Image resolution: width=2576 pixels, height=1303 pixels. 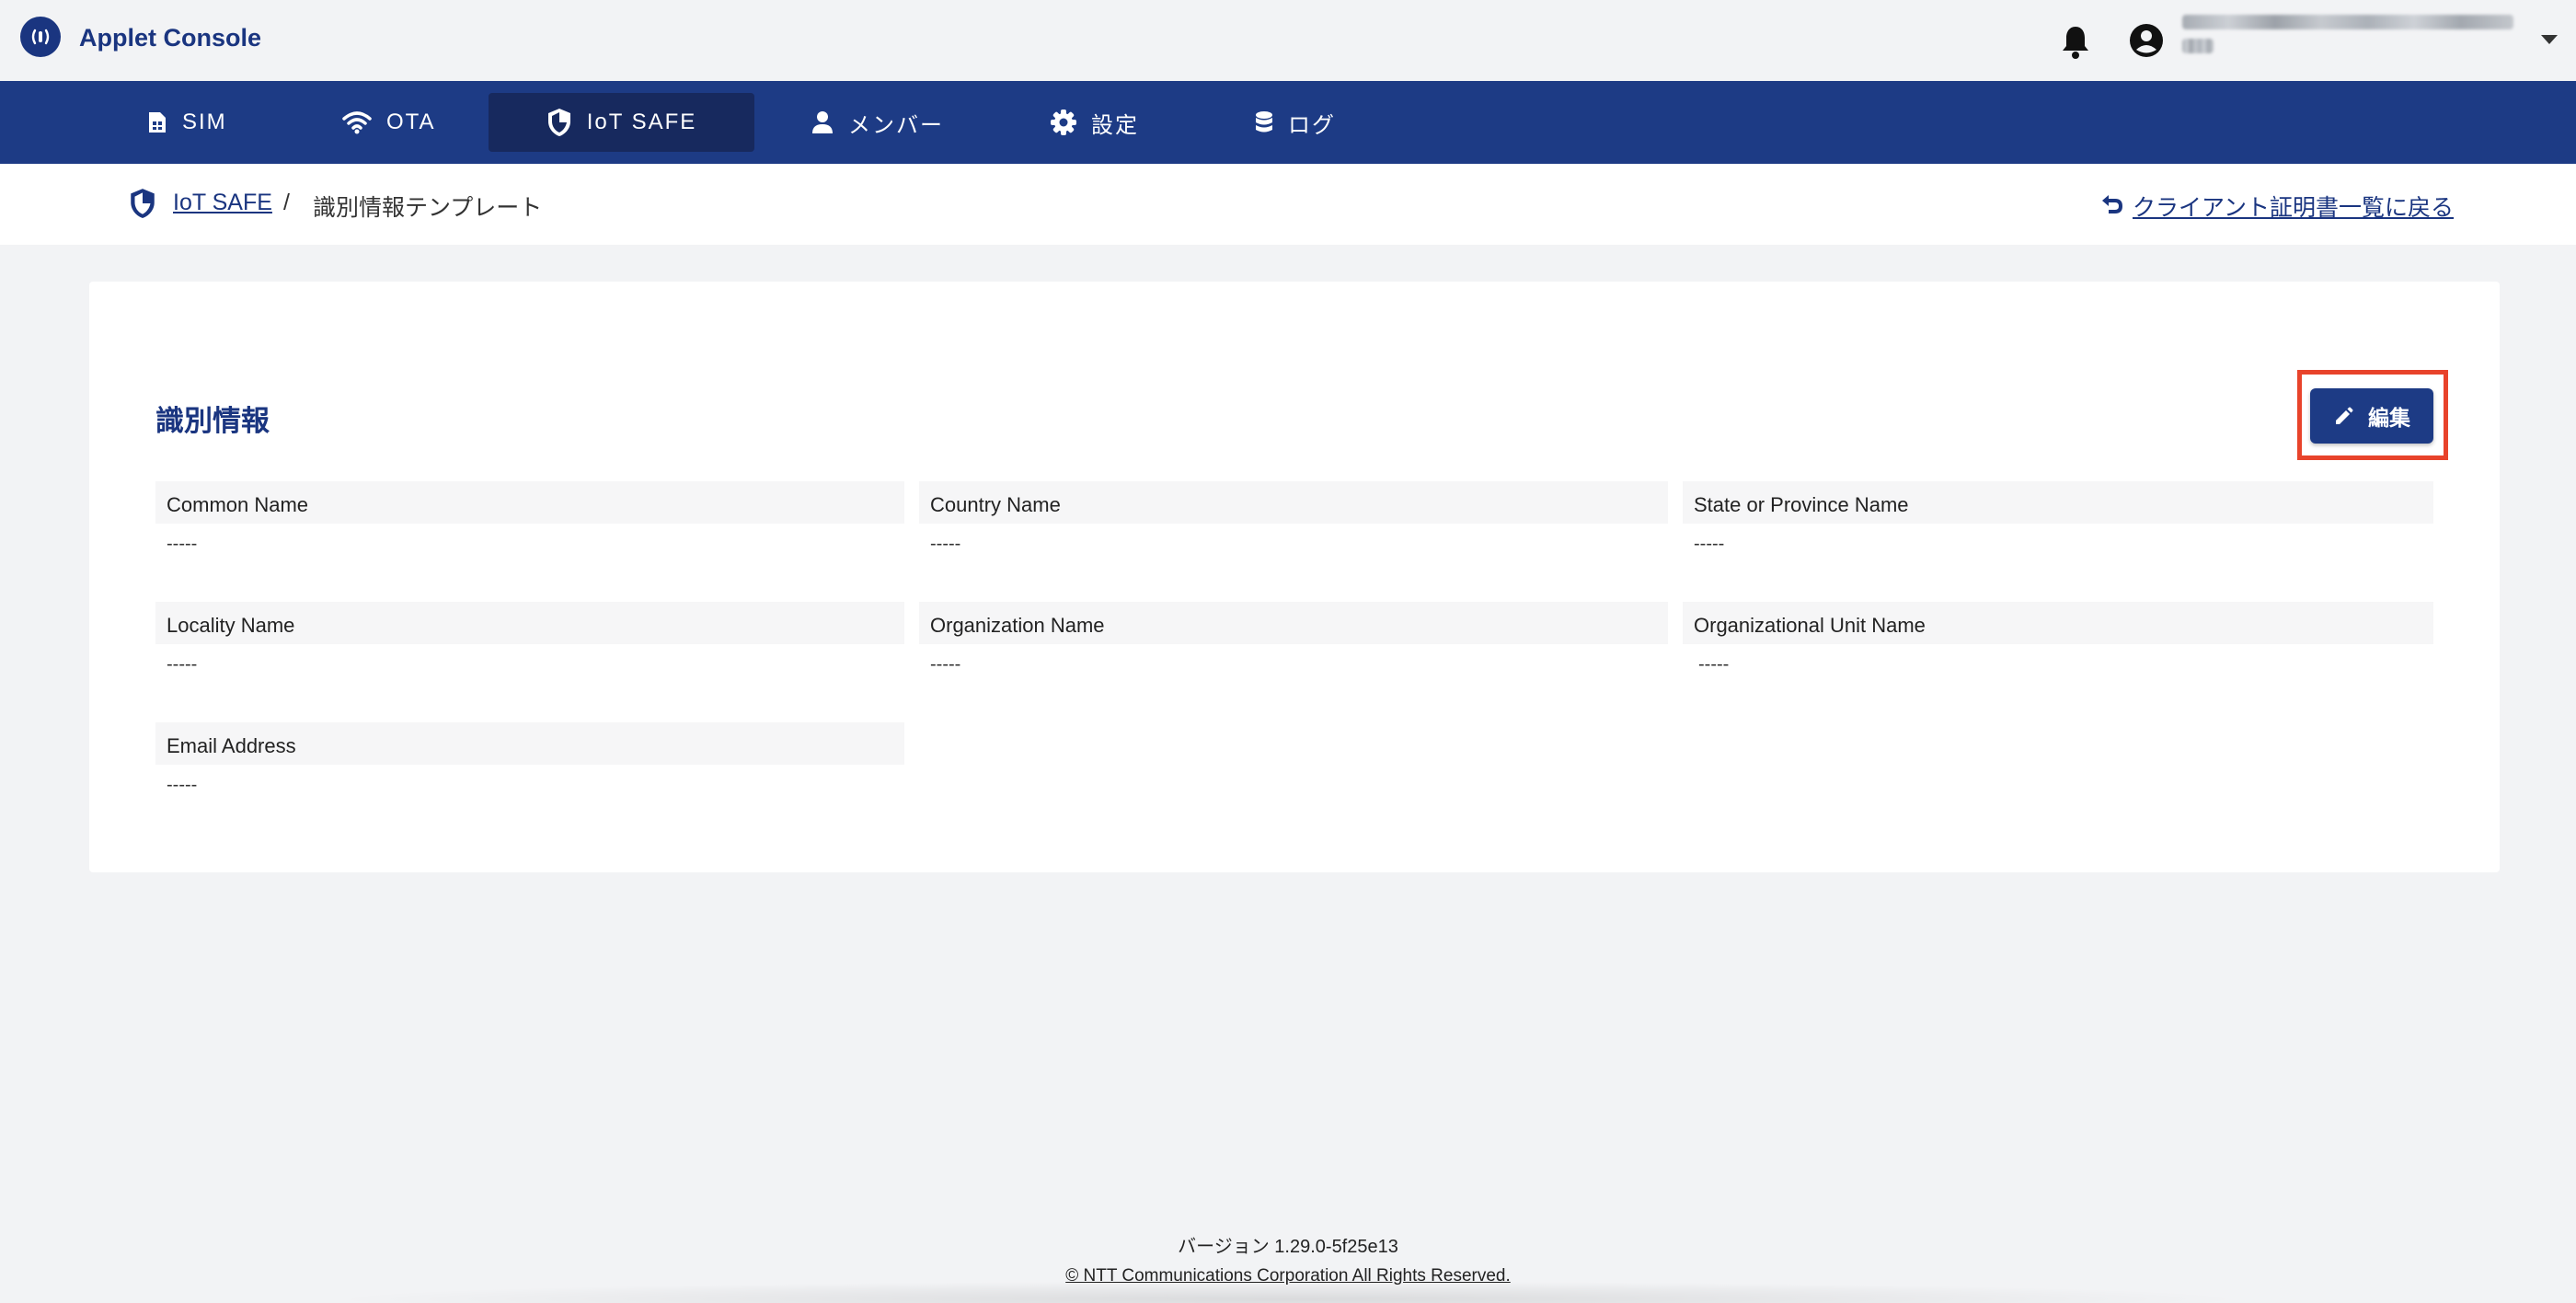 What do you see at coordinates (2344, 416) in the screenshot?
I see `pencil-icon` at bounding box center [2344, 416].